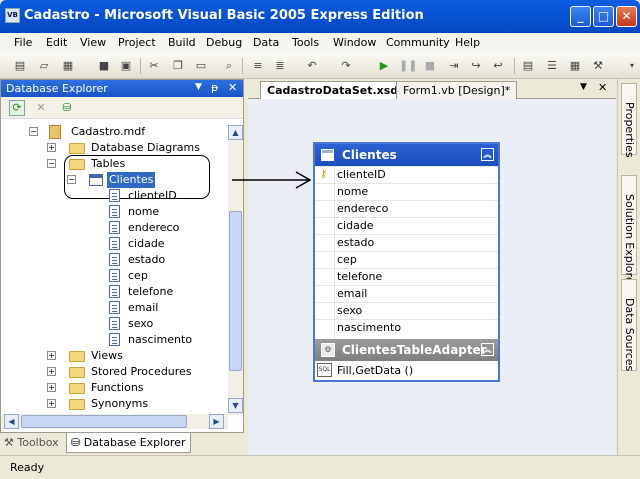 This screenshot has height=479, width=640. Describe the element at coordinates (126, 66) in the screenshot. I see `save-all-icon: ▣` at that location.